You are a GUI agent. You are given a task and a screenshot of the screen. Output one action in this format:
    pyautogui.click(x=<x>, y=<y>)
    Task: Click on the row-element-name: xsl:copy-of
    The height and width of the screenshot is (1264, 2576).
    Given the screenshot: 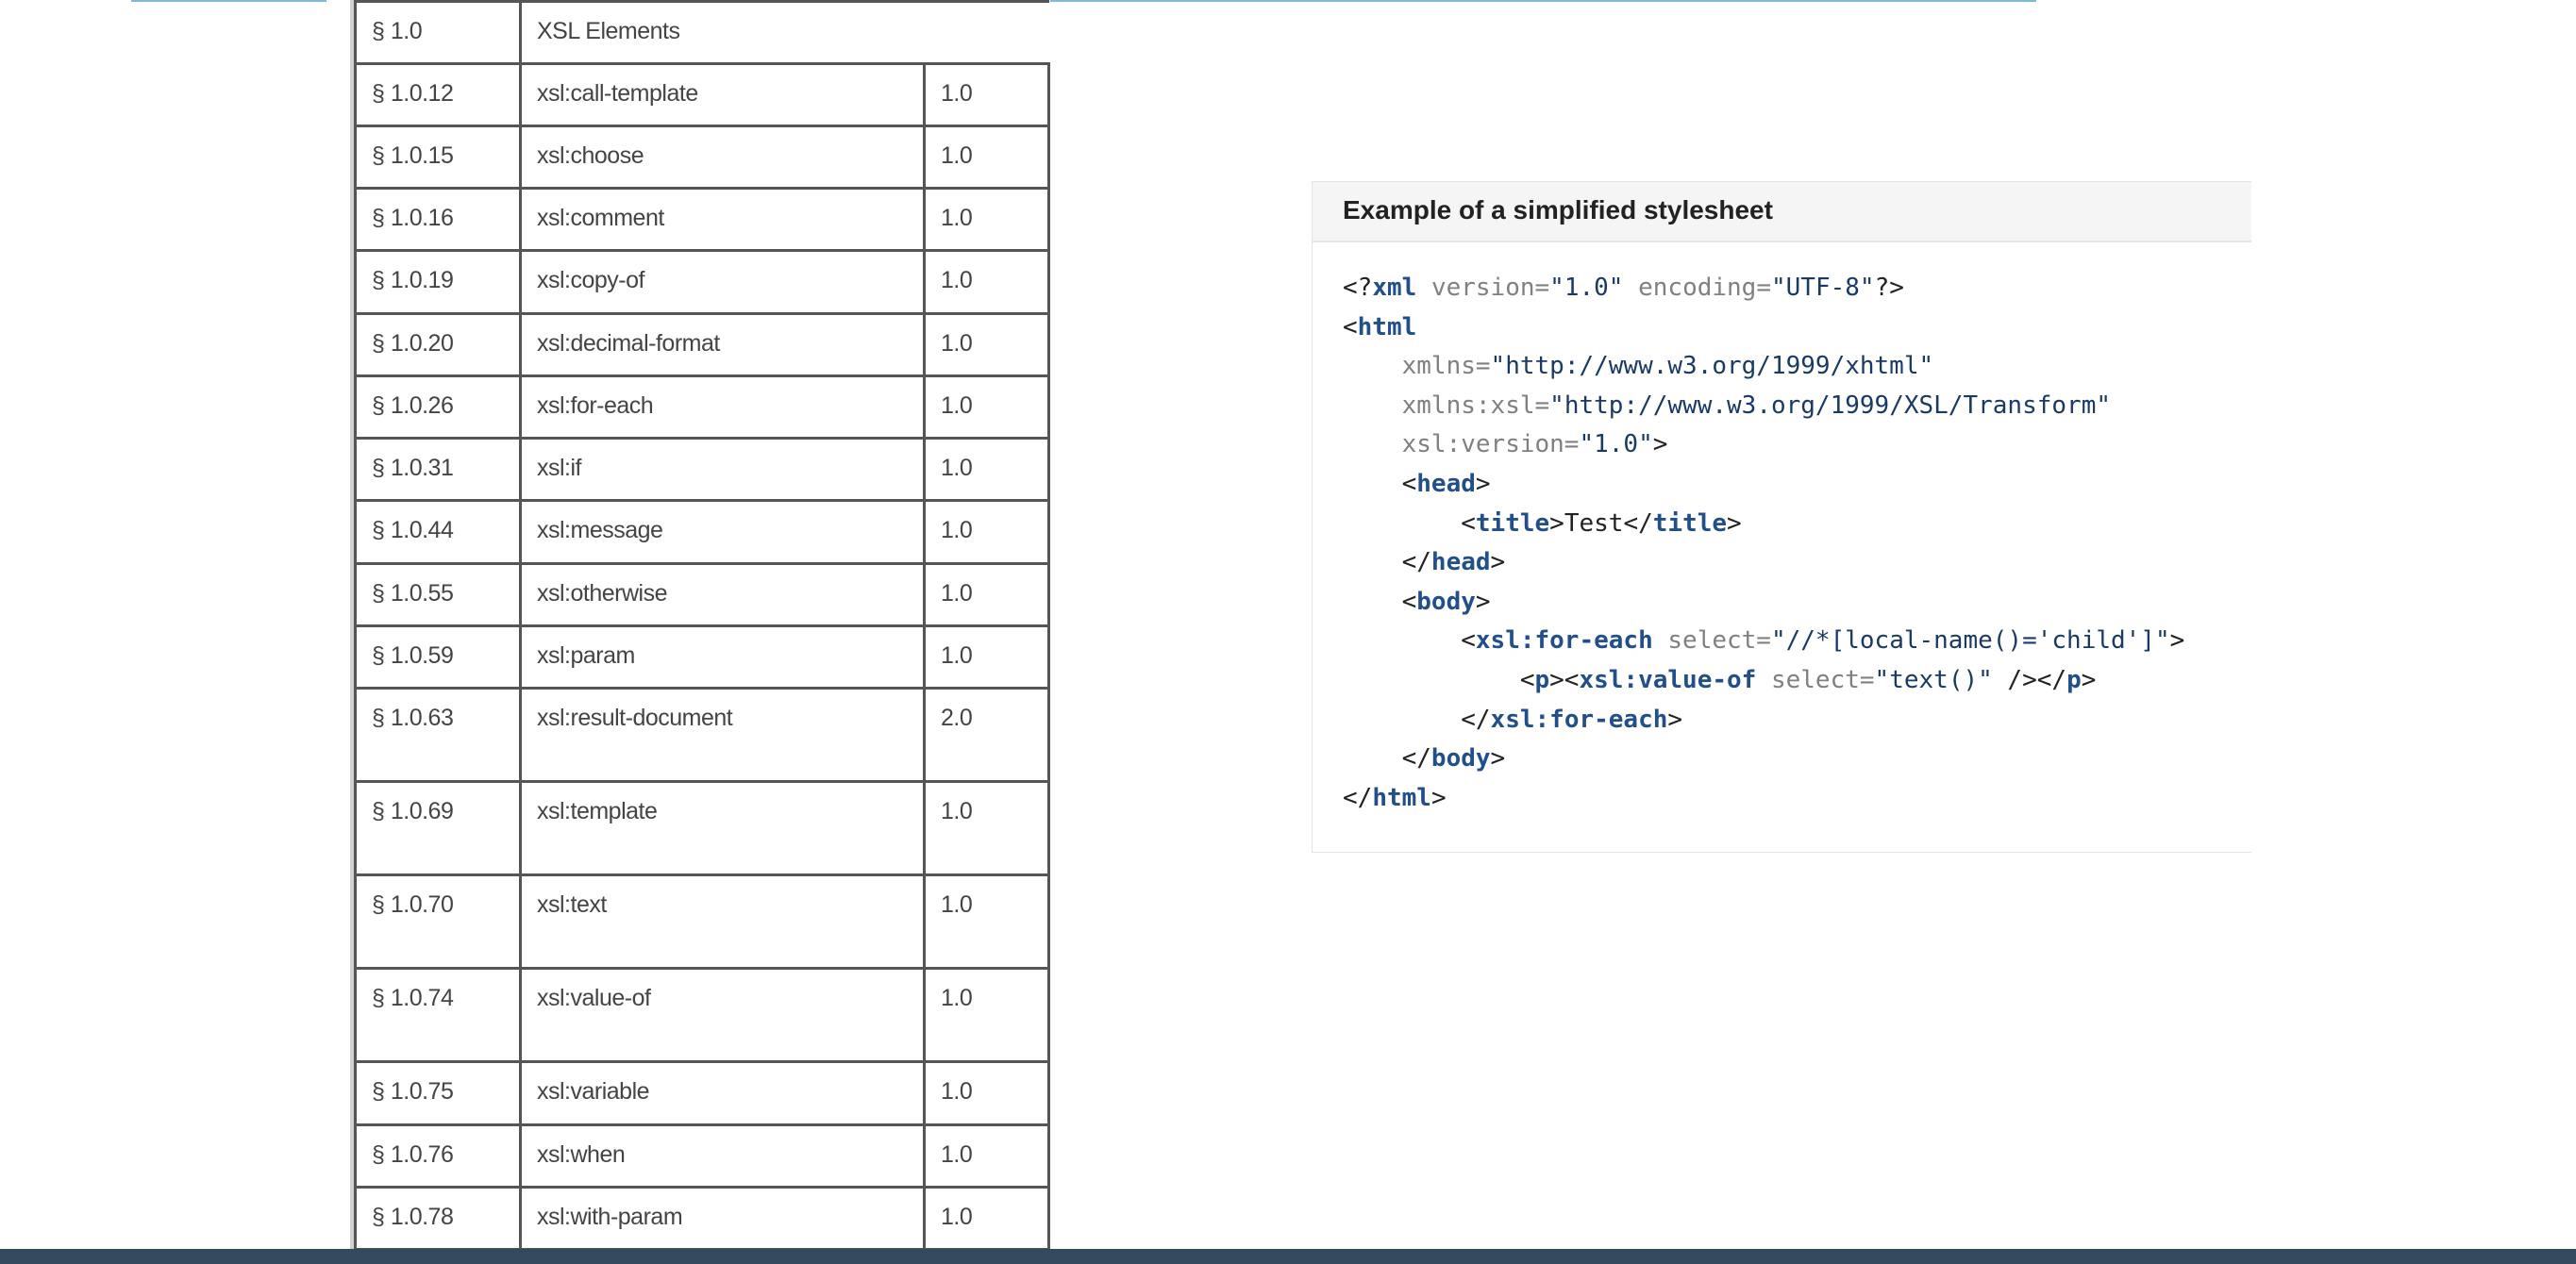 What is the action you would take?
    pyautogui.click(x=722, y=282)
    